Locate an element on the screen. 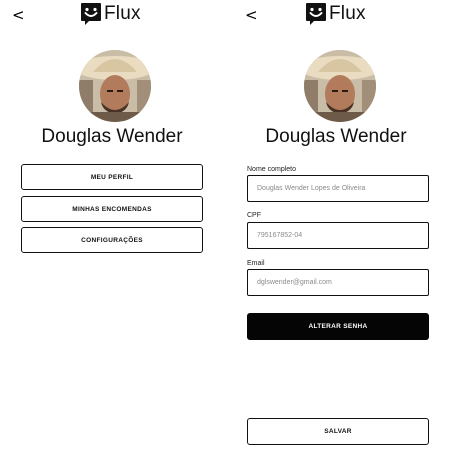 The width and height of the screenshot is (449, 454). my-profile-button: MEU PERFIL is located at coordinates (112, 177).